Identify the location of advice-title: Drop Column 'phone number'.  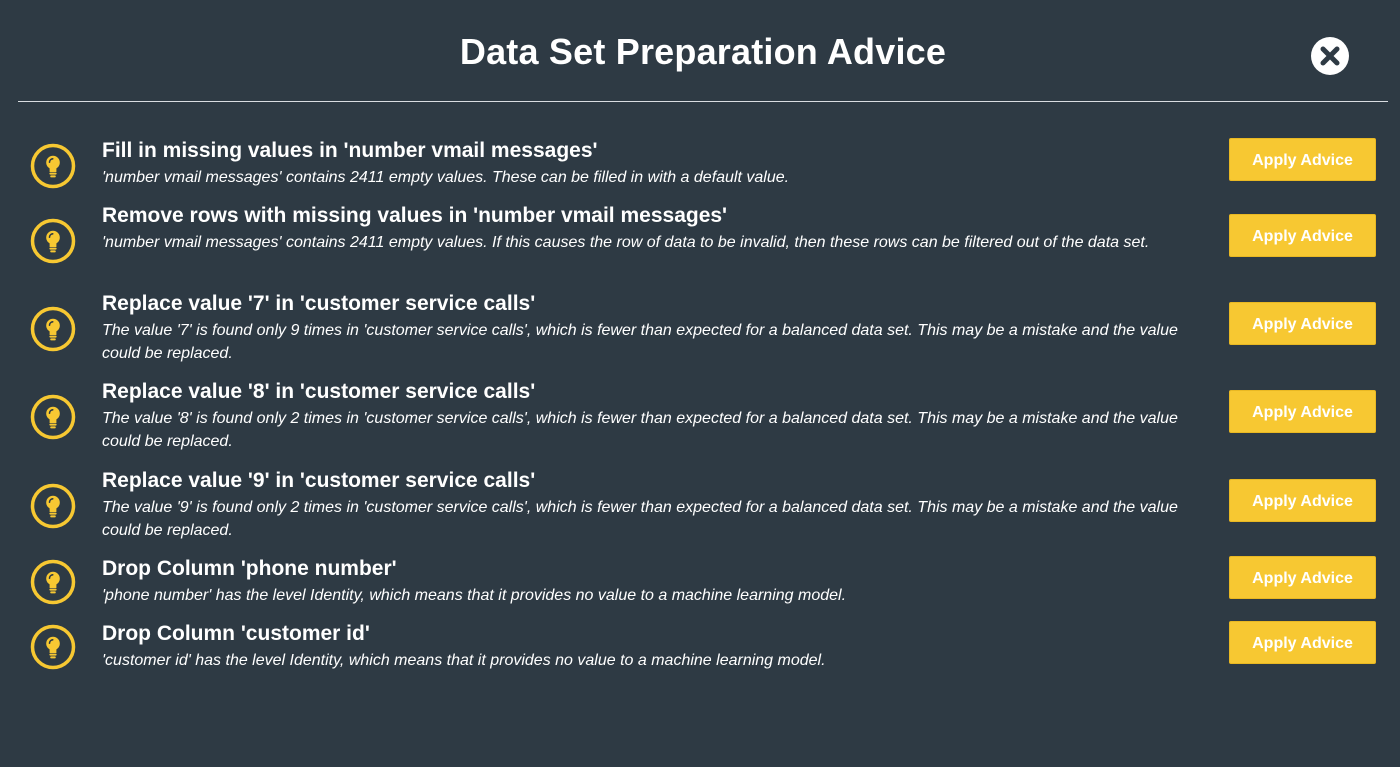
(249, 568).